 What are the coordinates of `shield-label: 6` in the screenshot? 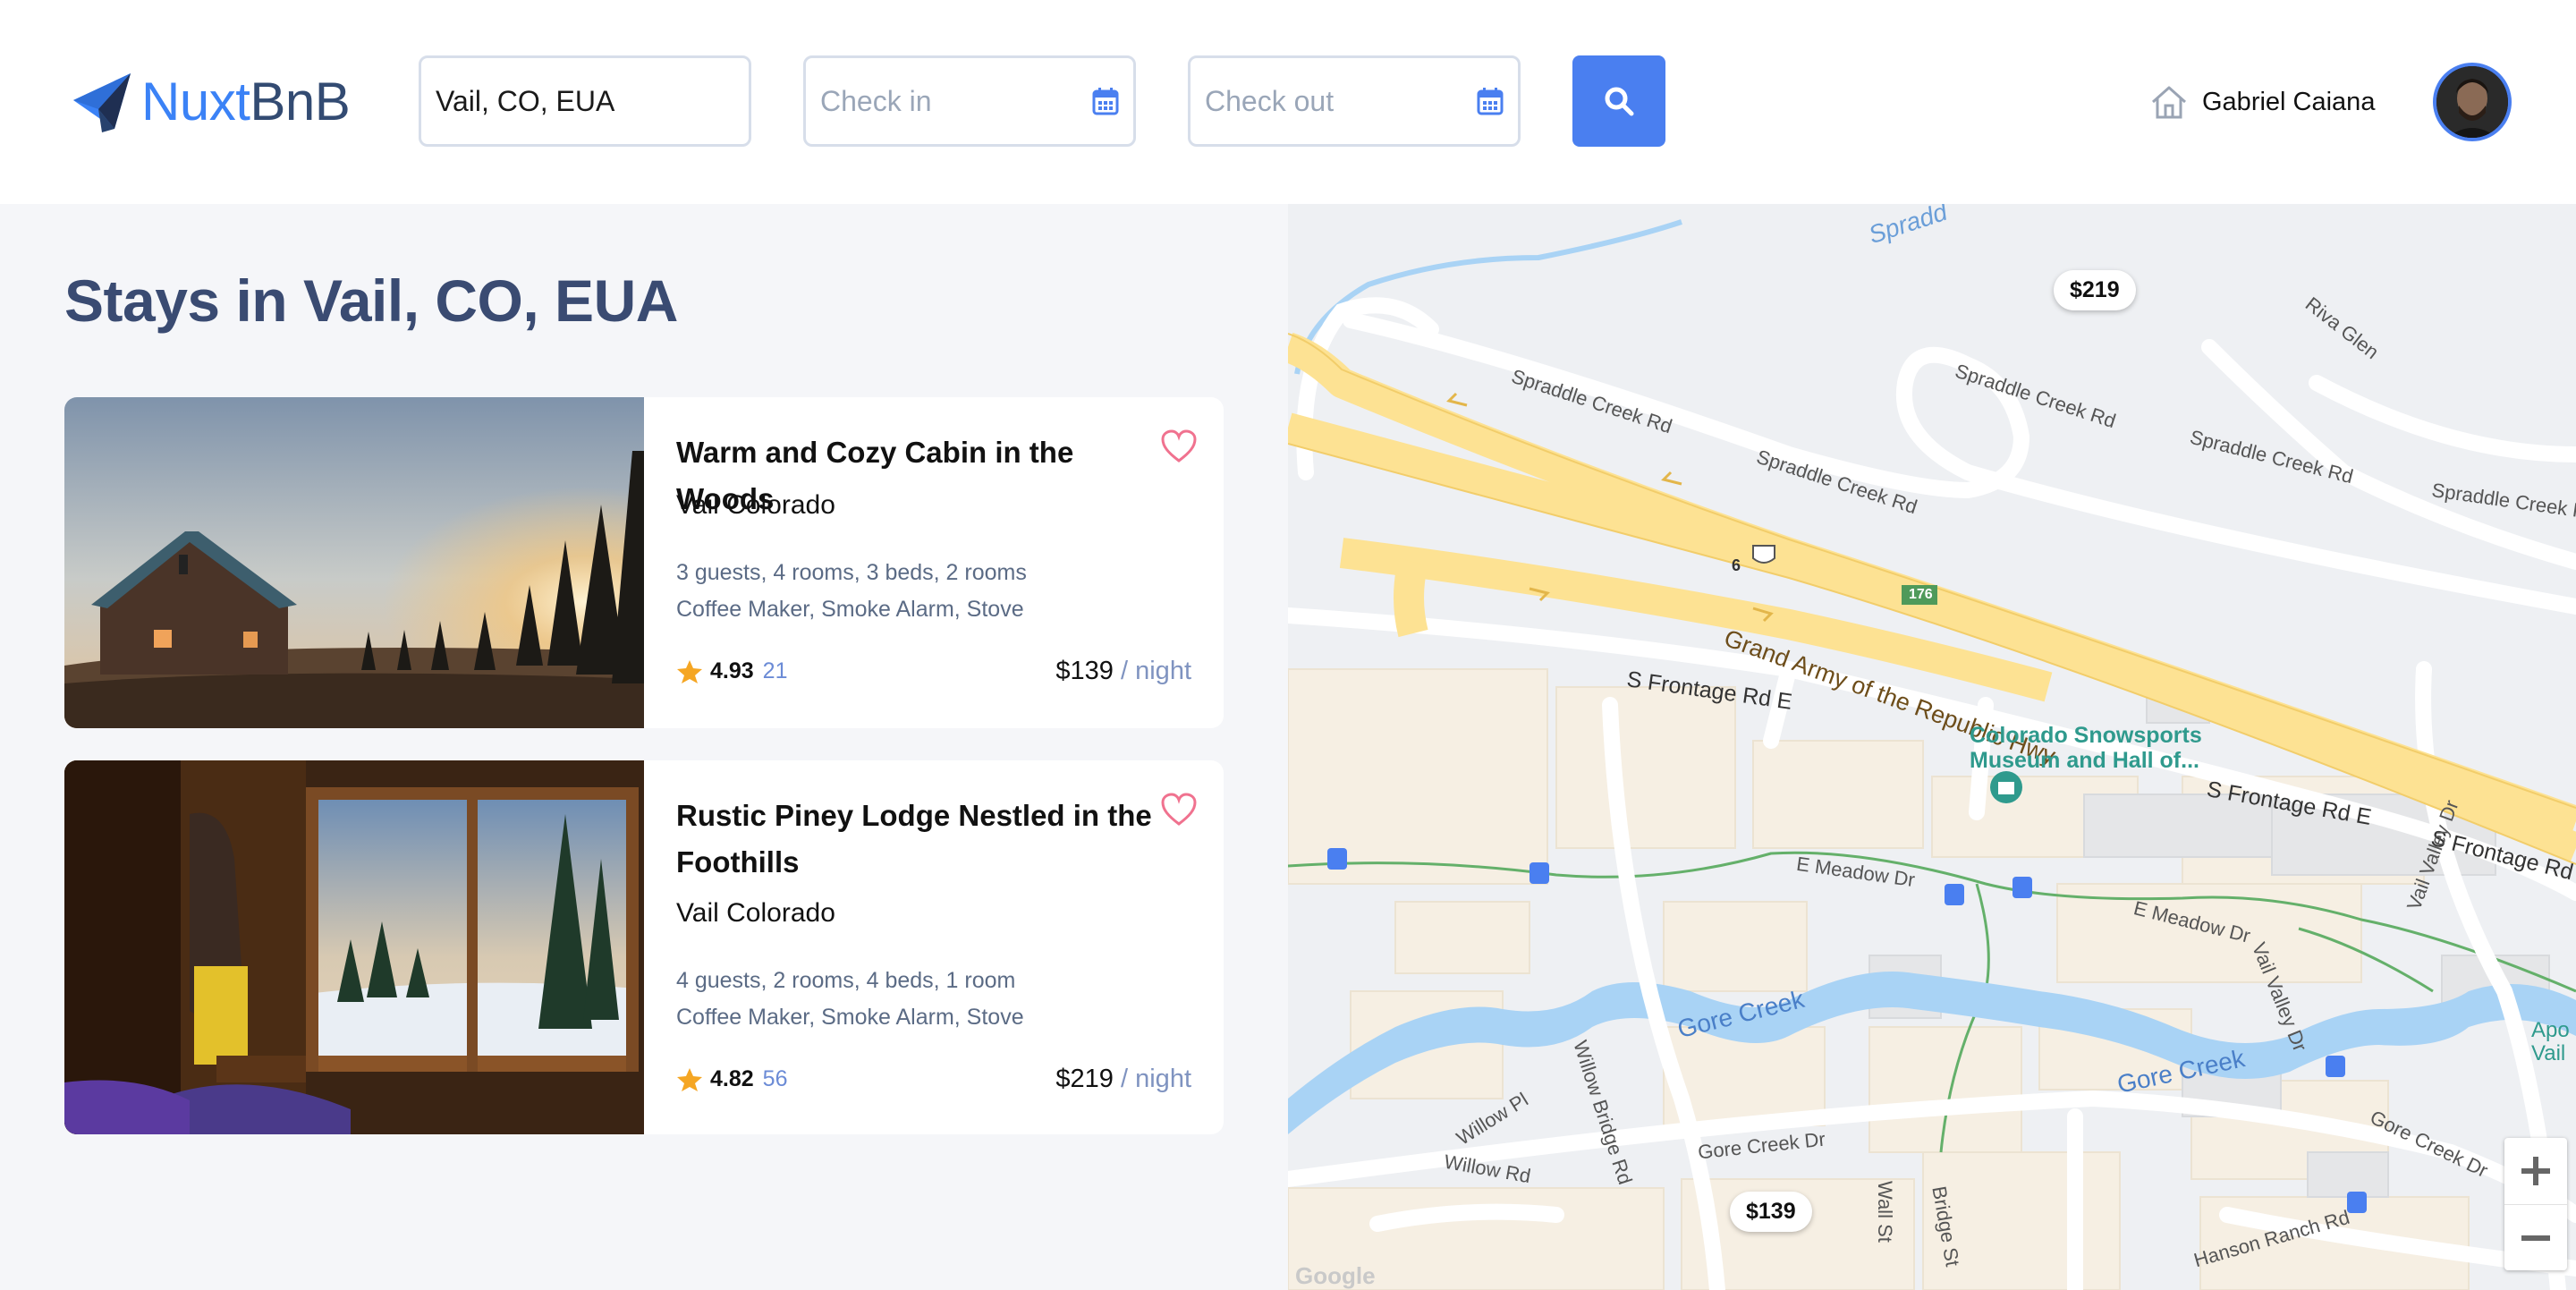 It's located at (1736, 565).